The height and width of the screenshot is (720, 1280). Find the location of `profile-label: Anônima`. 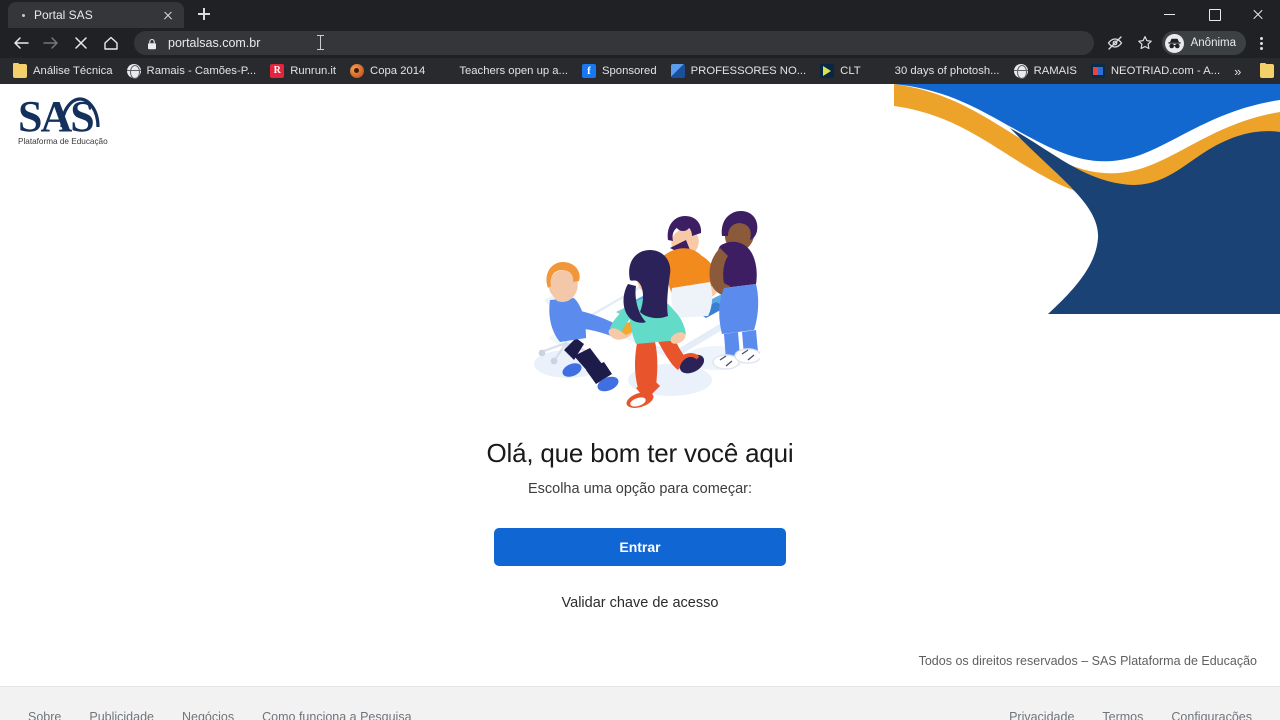

profile-label: Anônima is located at coordinates (1213, 43).